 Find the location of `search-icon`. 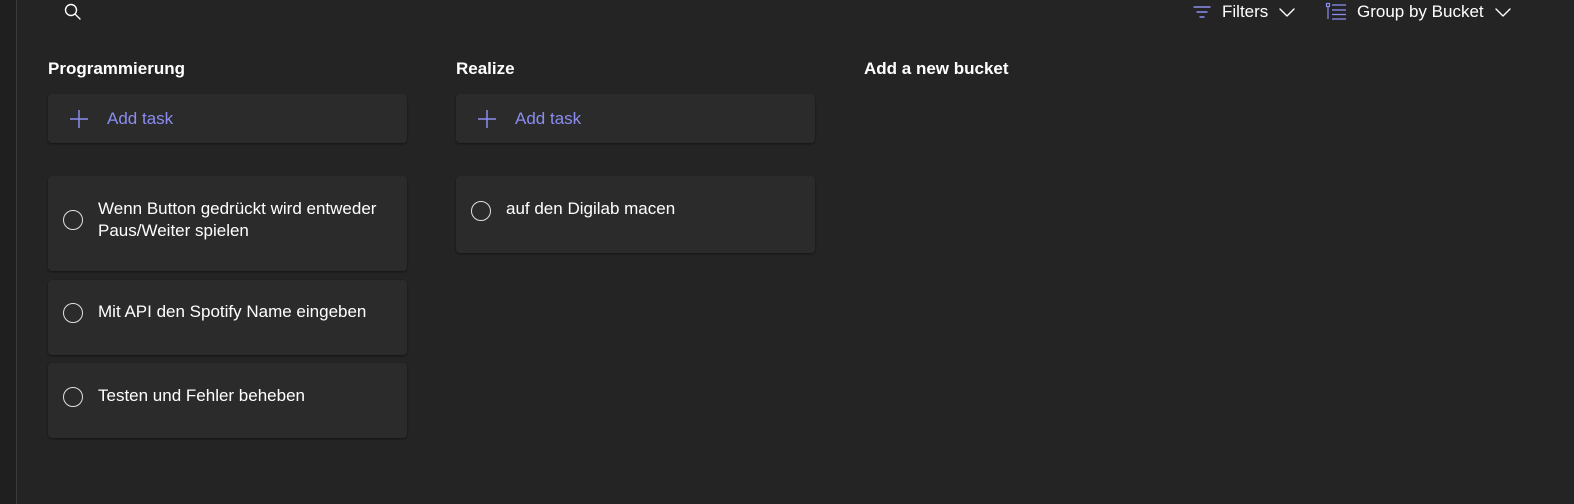

search-icon is located at coordinates (72, 11).